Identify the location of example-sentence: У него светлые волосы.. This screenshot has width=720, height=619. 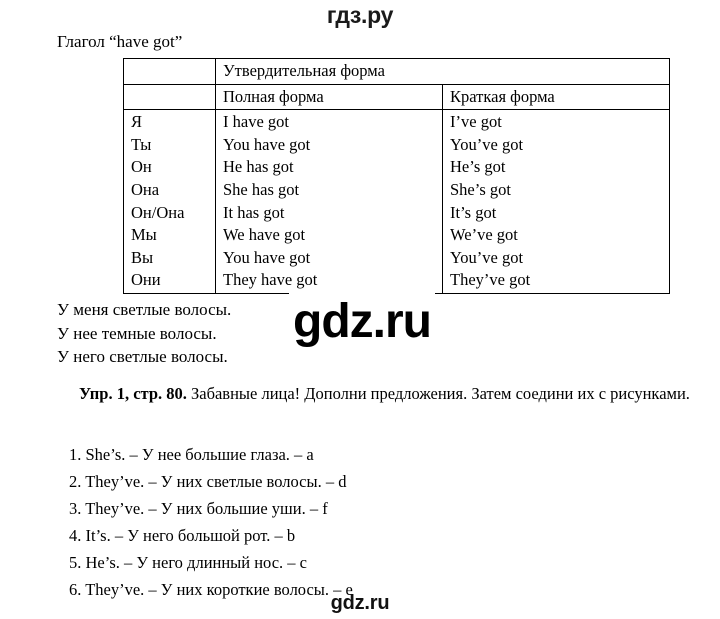
(142, 356).